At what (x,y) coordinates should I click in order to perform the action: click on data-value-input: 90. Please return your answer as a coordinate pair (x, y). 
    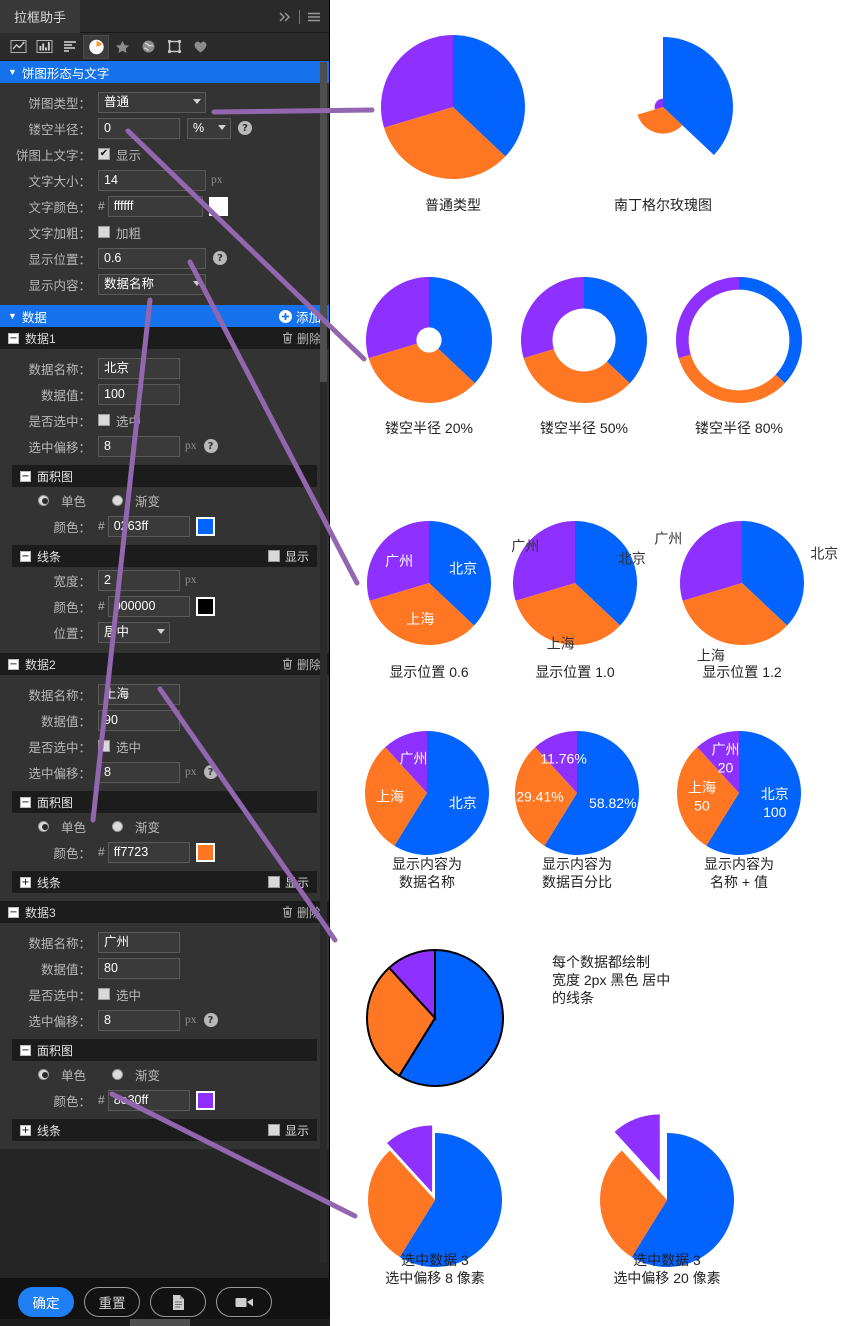
    Looking at the image, I should click on (139, 720).